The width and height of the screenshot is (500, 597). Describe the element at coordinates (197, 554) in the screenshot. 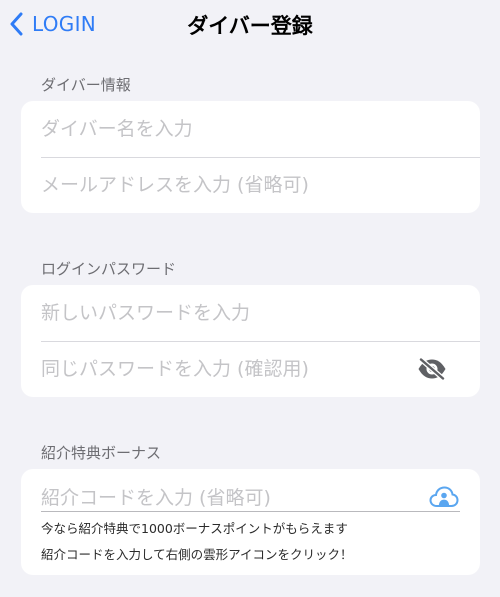

I see `referral-hint-line2: 紹介コードを入力して右側の雲形アイコンをクリック！` at that location.